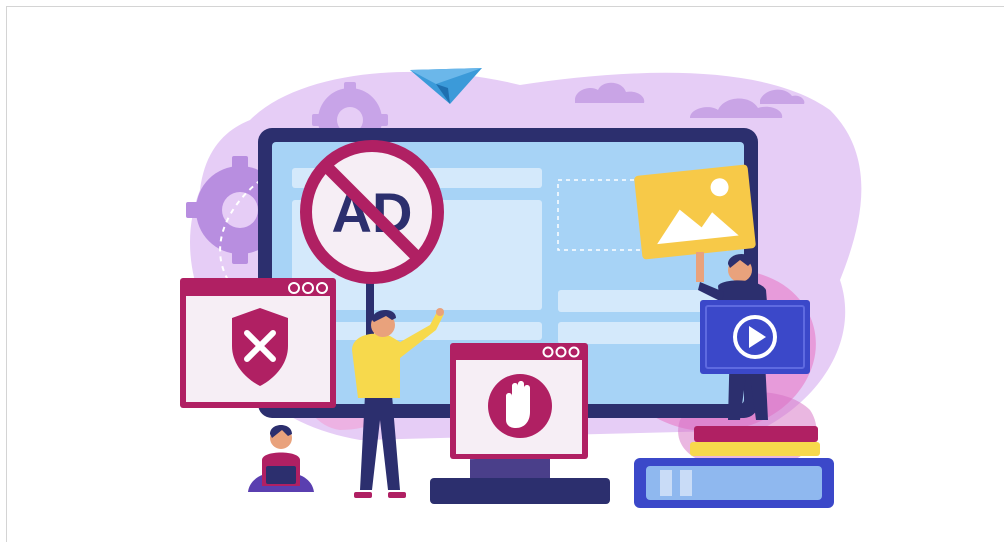  I want to click on person-with-laptop, so click(281, 458).